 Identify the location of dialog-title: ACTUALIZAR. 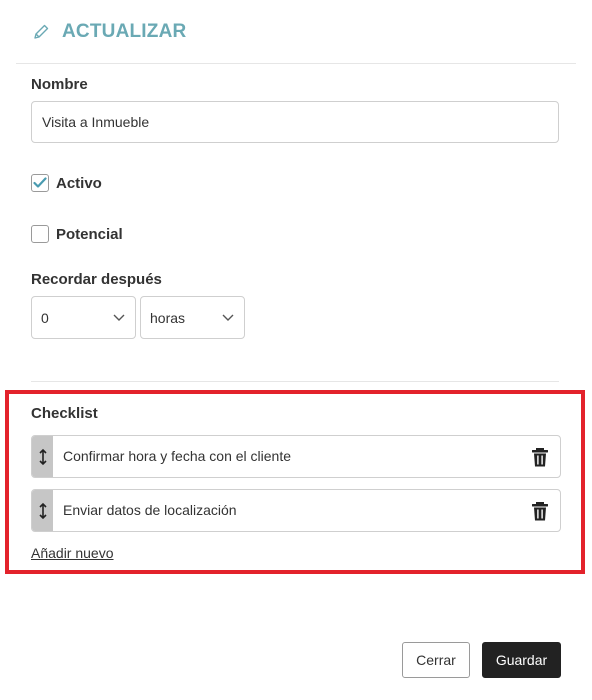
(124, 31).